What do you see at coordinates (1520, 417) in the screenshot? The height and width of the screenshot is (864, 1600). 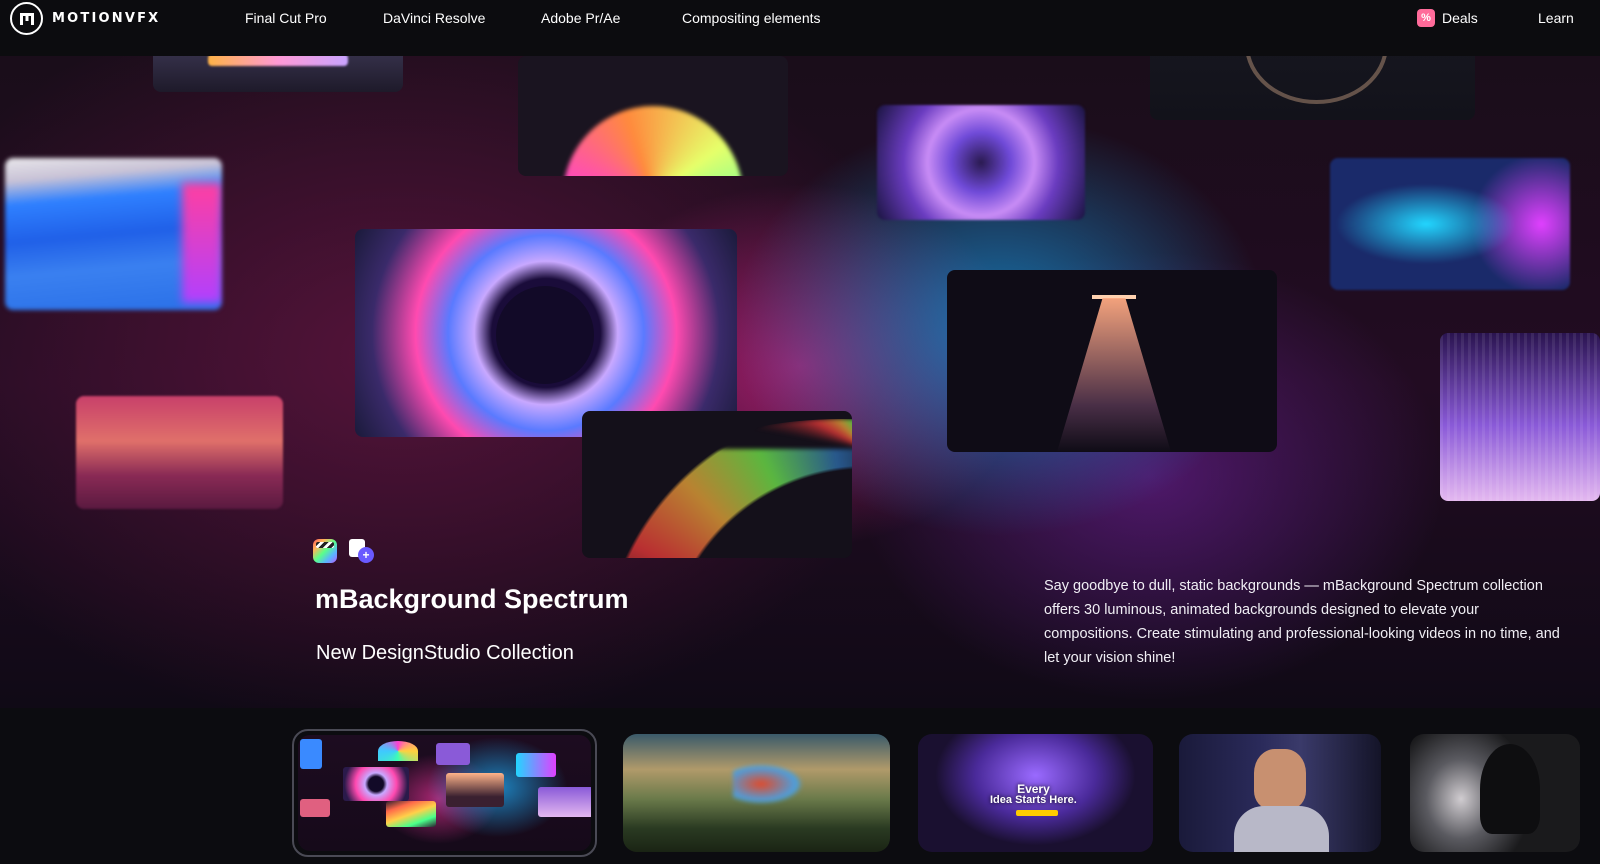 I see `preview-card-violet-stripes` at bounding box center [1520, 417].